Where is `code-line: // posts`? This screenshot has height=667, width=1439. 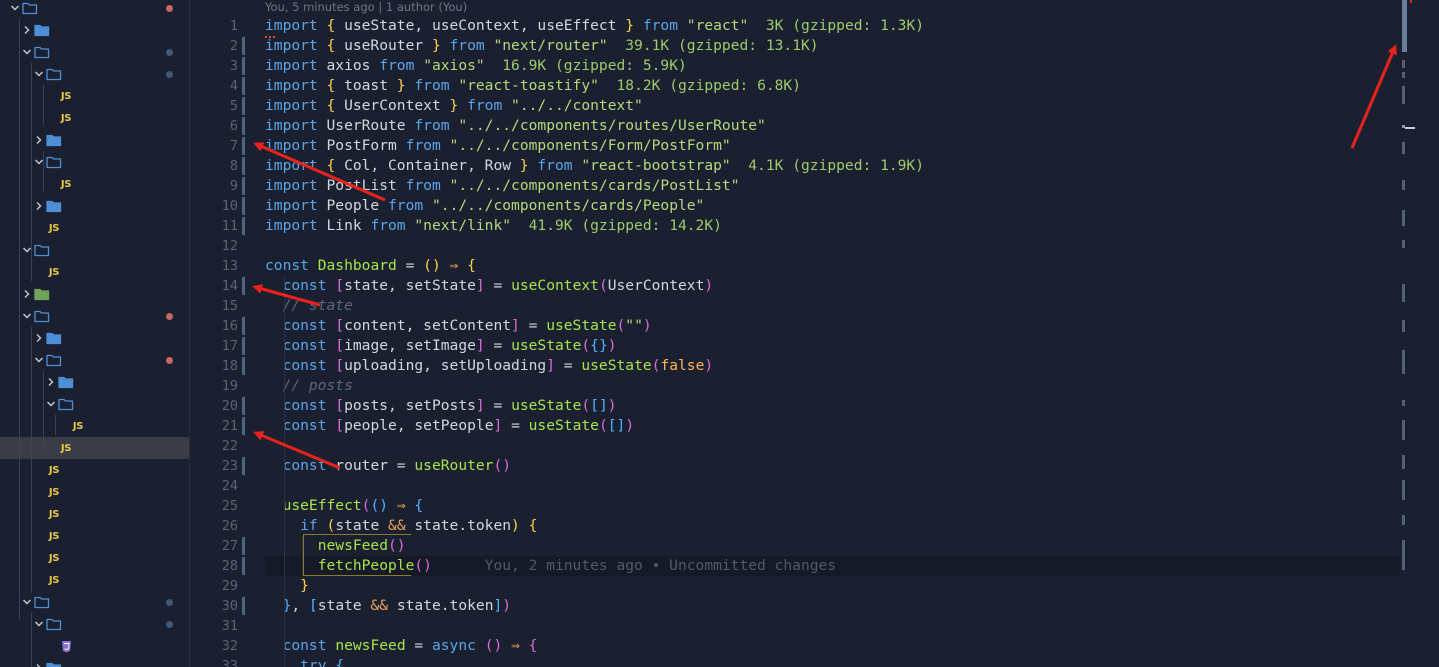
code-line: // posts is located at coordinates (309, 386).